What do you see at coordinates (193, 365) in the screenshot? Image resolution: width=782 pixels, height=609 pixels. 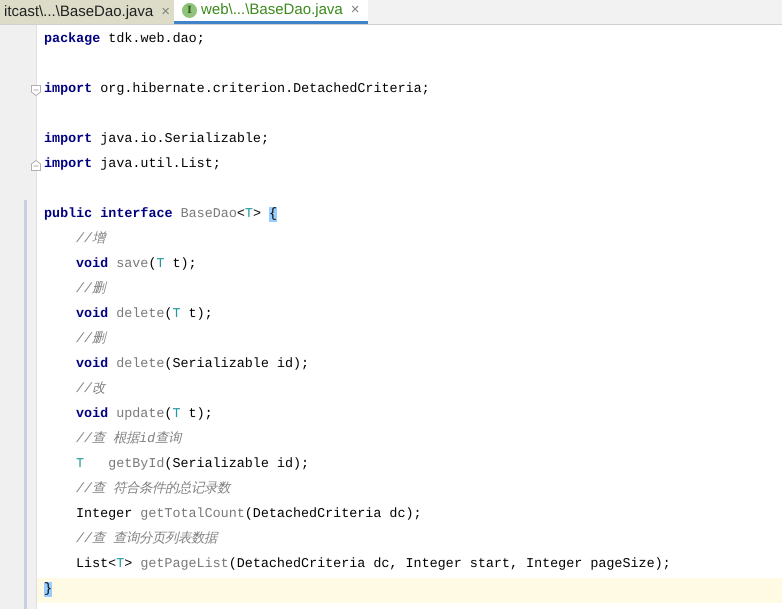 I see `code-line: void delete(Serializable id);` at bounding box center [193, 365].